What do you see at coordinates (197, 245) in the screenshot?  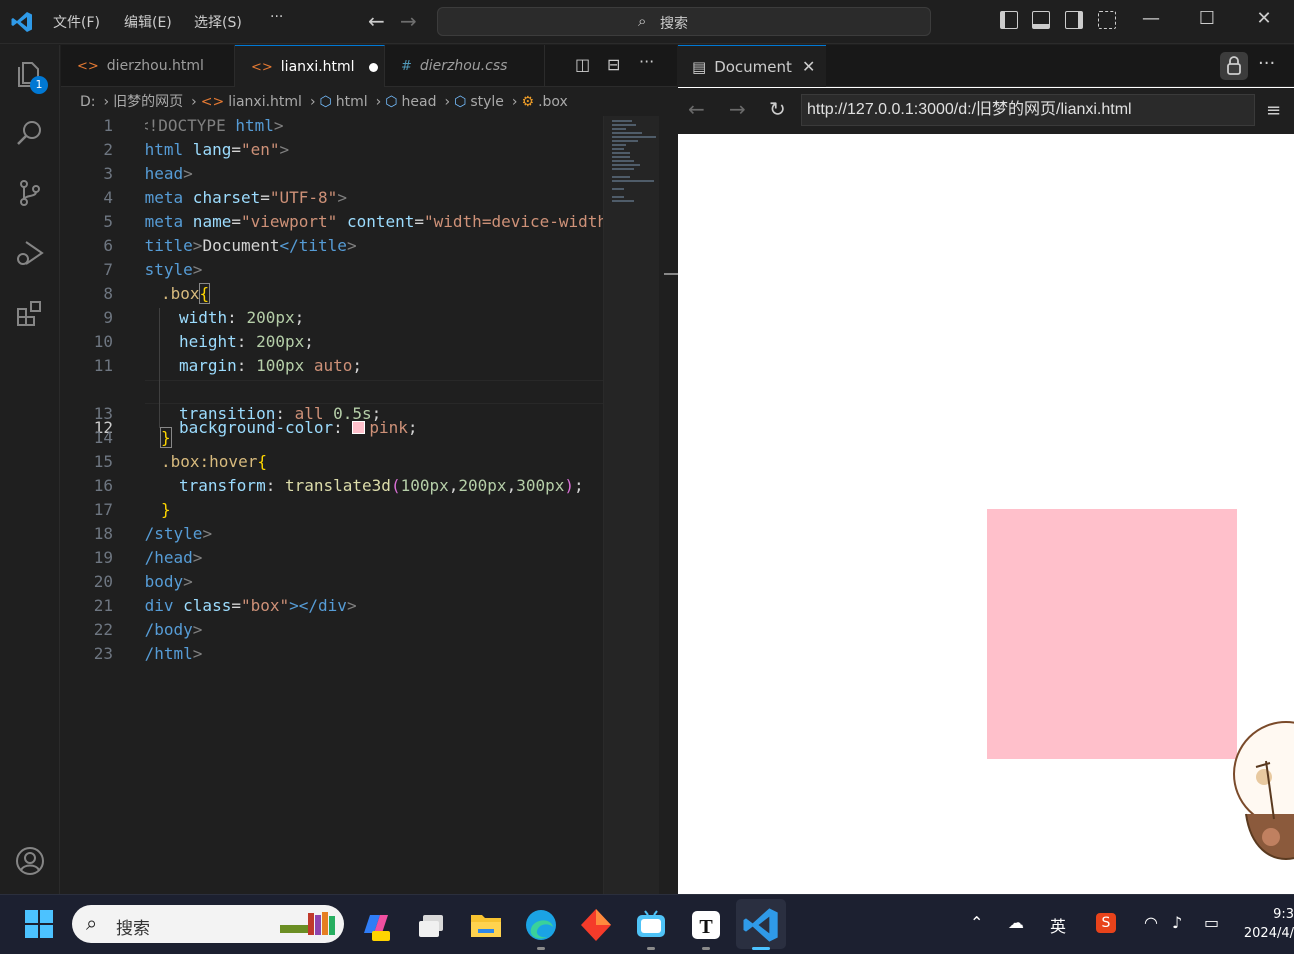 I see `code-token: >` at bounding box center [197, 245].